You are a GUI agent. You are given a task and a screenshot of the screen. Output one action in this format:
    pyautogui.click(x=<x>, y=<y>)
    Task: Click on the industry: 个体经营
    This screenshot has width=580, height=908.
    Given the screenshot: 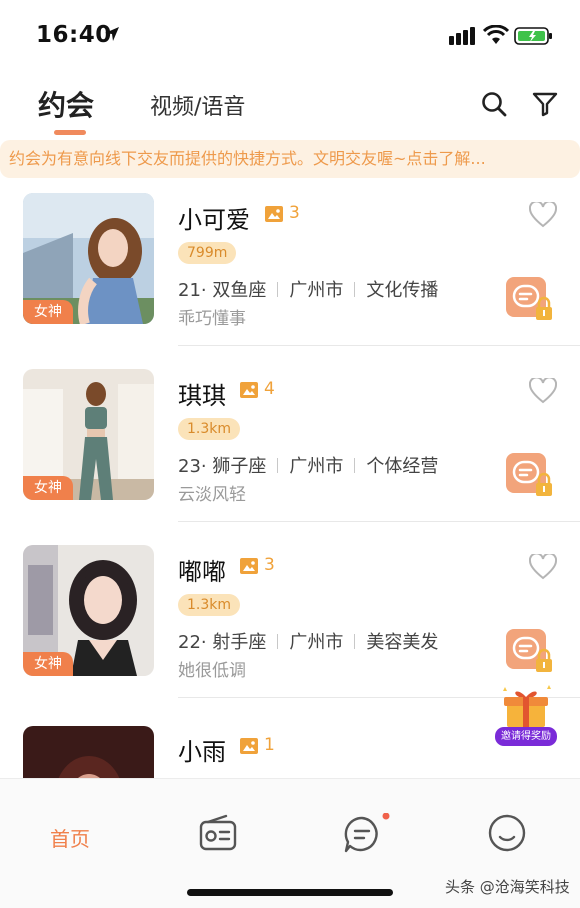 What is the action you would take?
    pyautogui.click(x=402, y=466)
    